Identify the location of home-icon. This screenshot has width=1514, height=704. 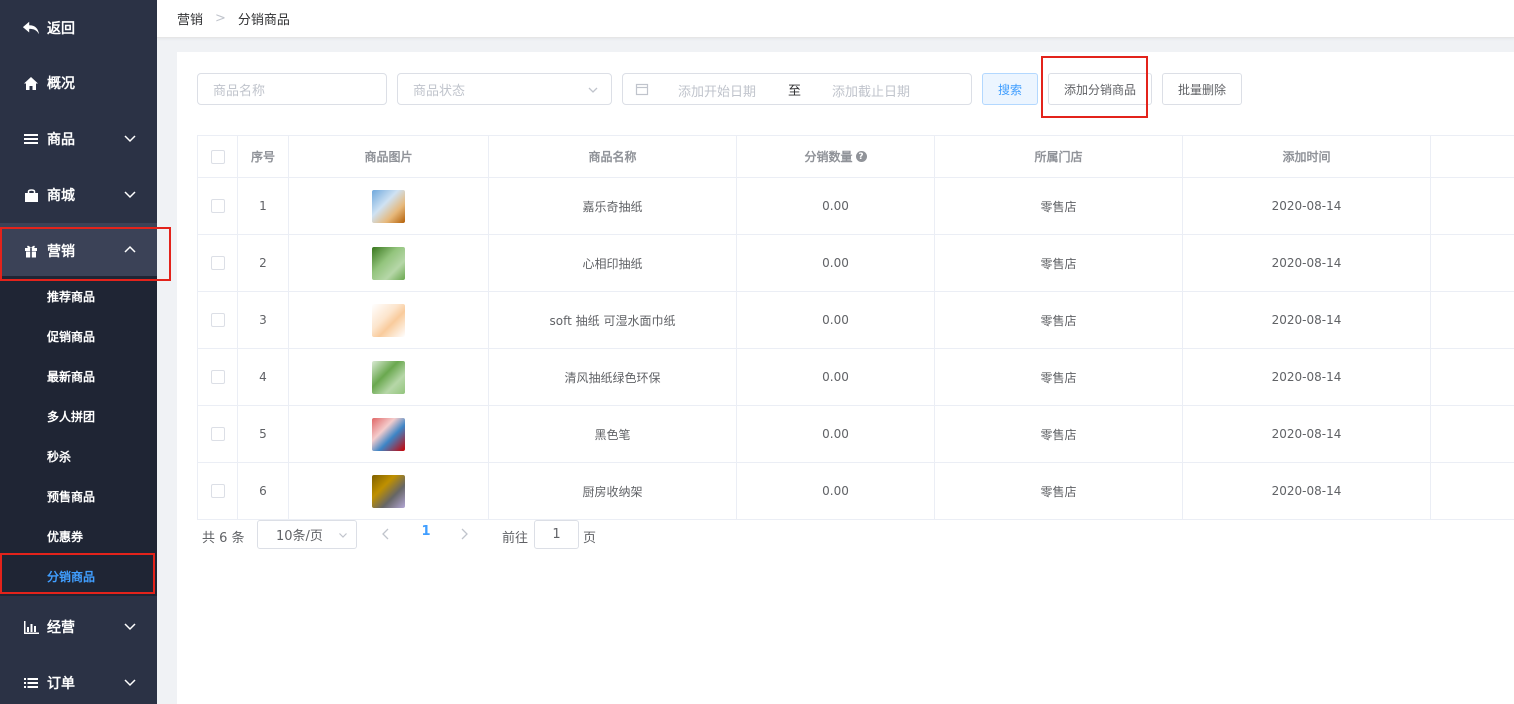
(31, 83).